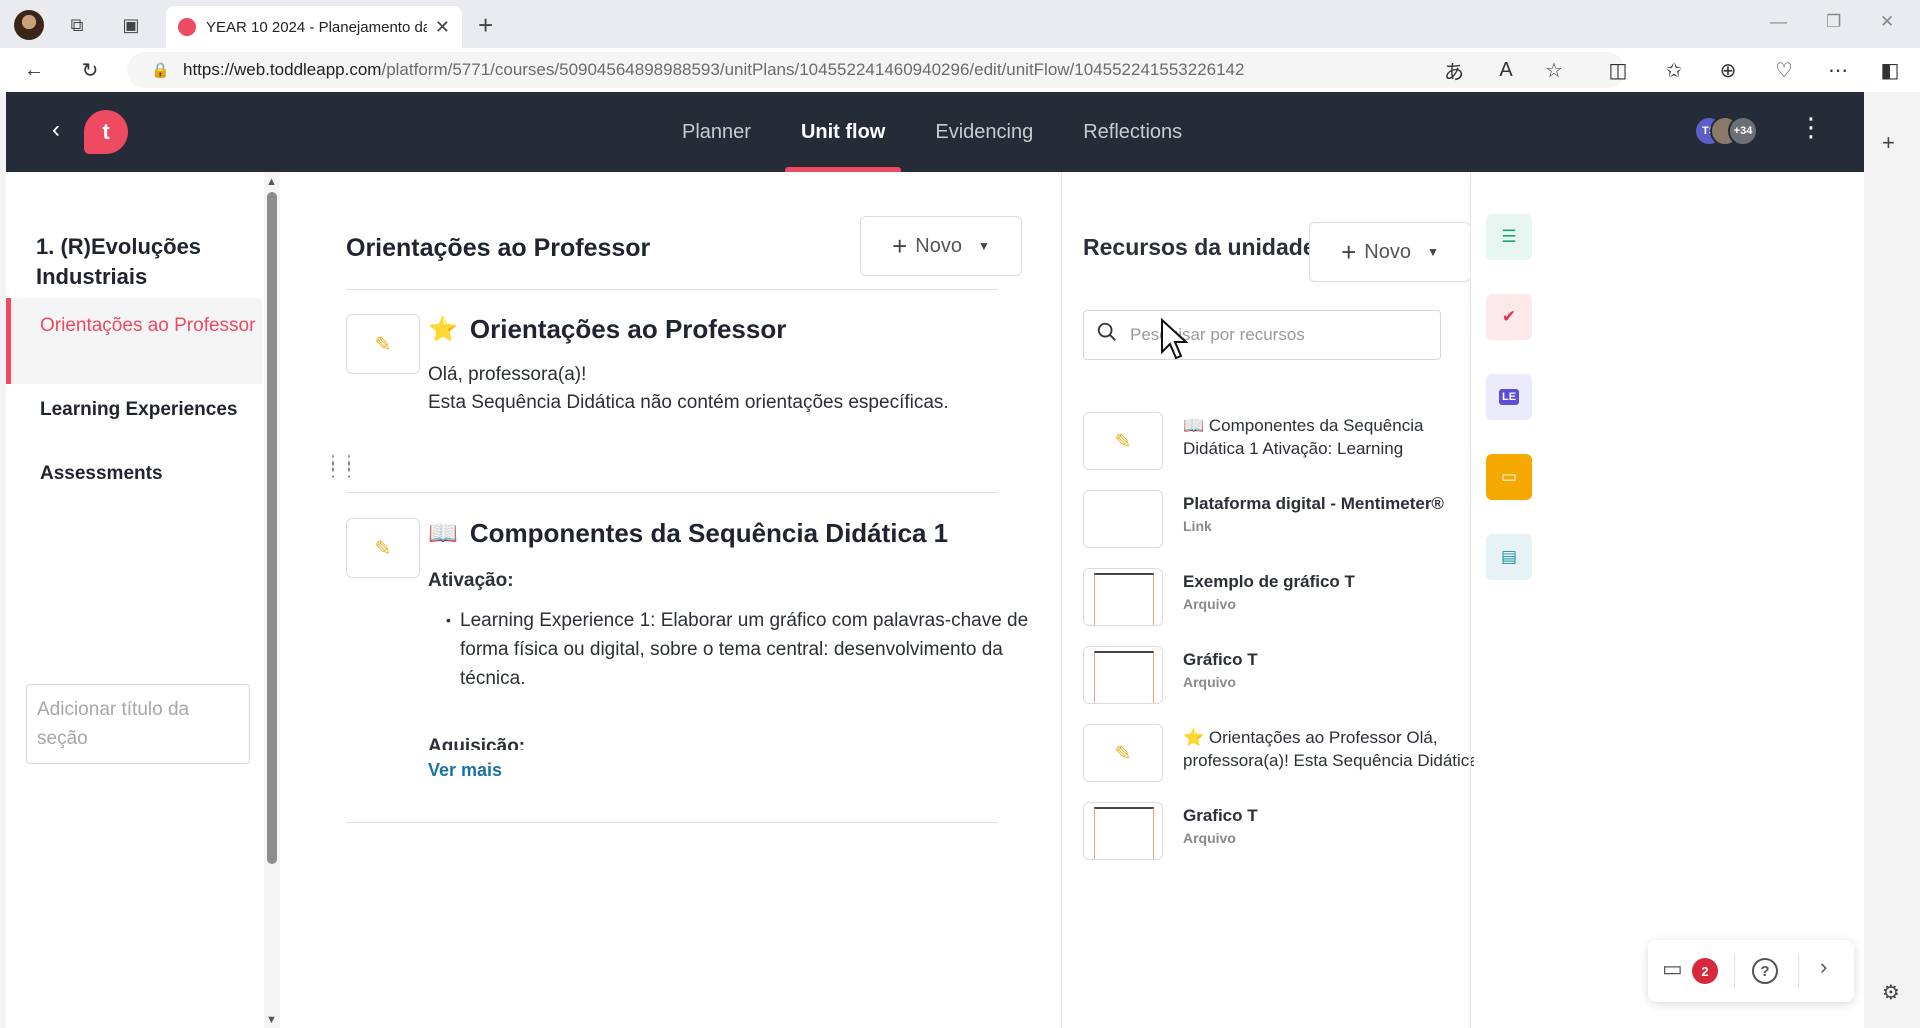 This screenshot has width=1920, height=1028. I want to click on back-chevron-icon: ‹, so click(56, 130).